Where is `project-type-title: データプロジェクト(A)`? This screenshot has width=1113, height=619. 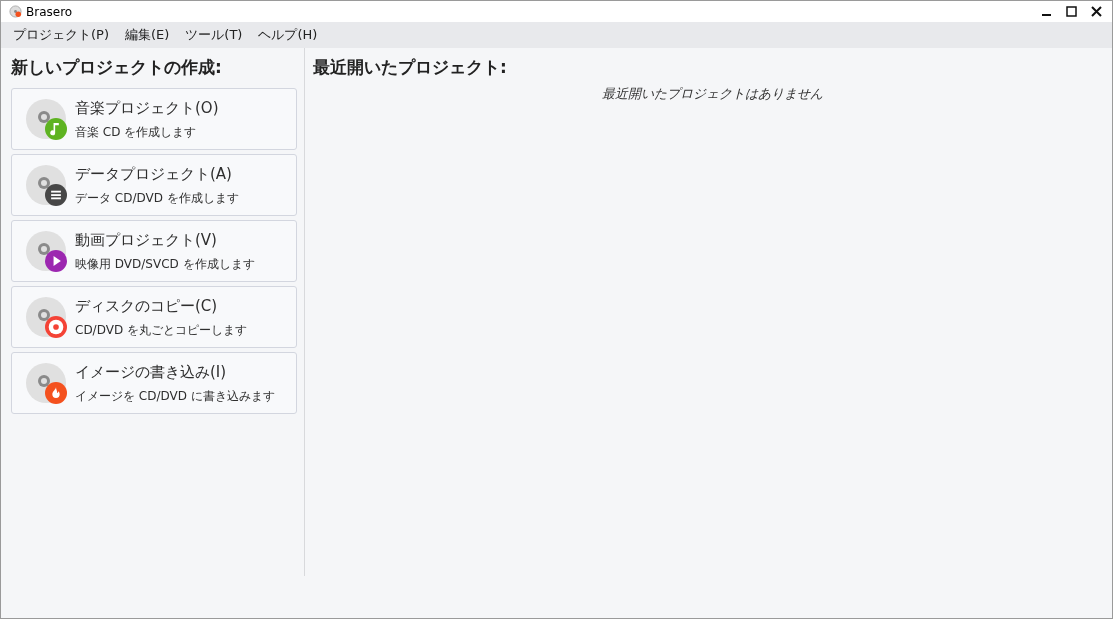
project-type-title: データプロジェクト(A) is located at coordinates (154, 174).